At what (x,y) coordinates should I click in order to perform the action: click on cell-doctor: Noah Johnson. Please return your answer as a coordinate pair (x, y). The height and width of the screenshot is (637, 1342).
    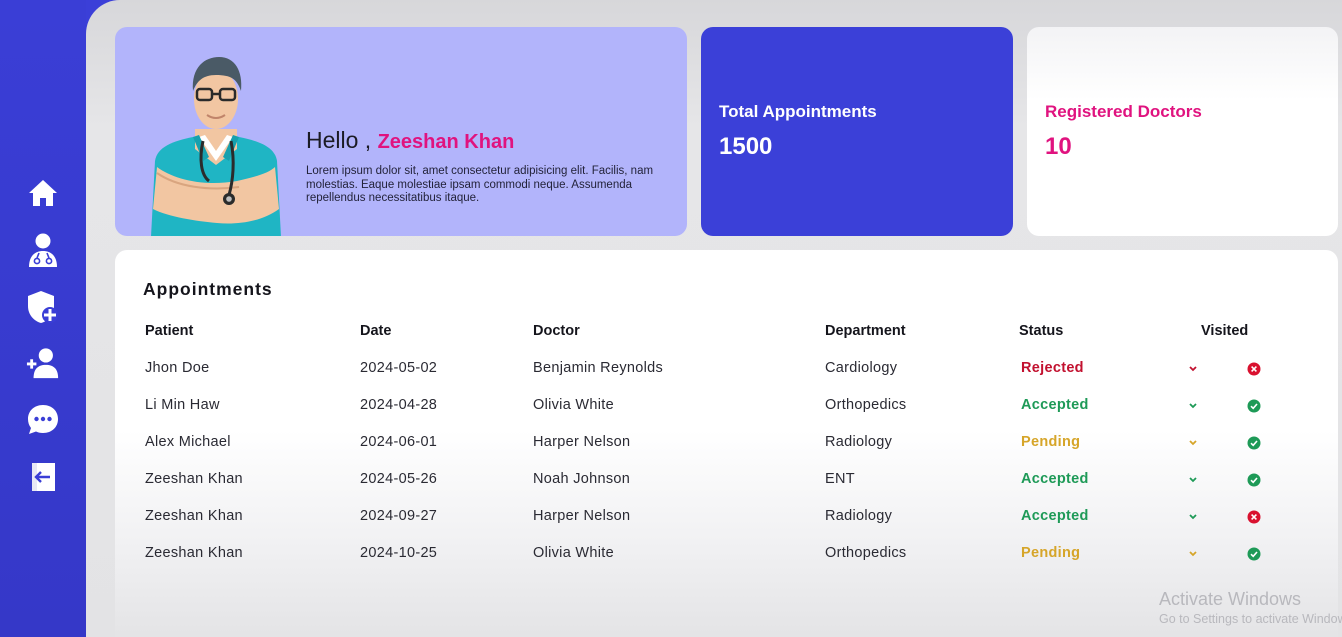
    Looking at the image, I should click on (582, 479).